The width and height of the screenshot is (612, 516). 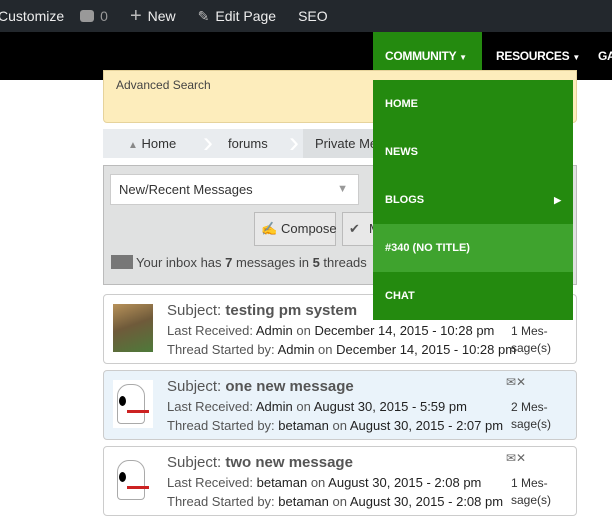 I want to click on menu-item-blogs: BLOGS ▶, so click(x=473, y=200).